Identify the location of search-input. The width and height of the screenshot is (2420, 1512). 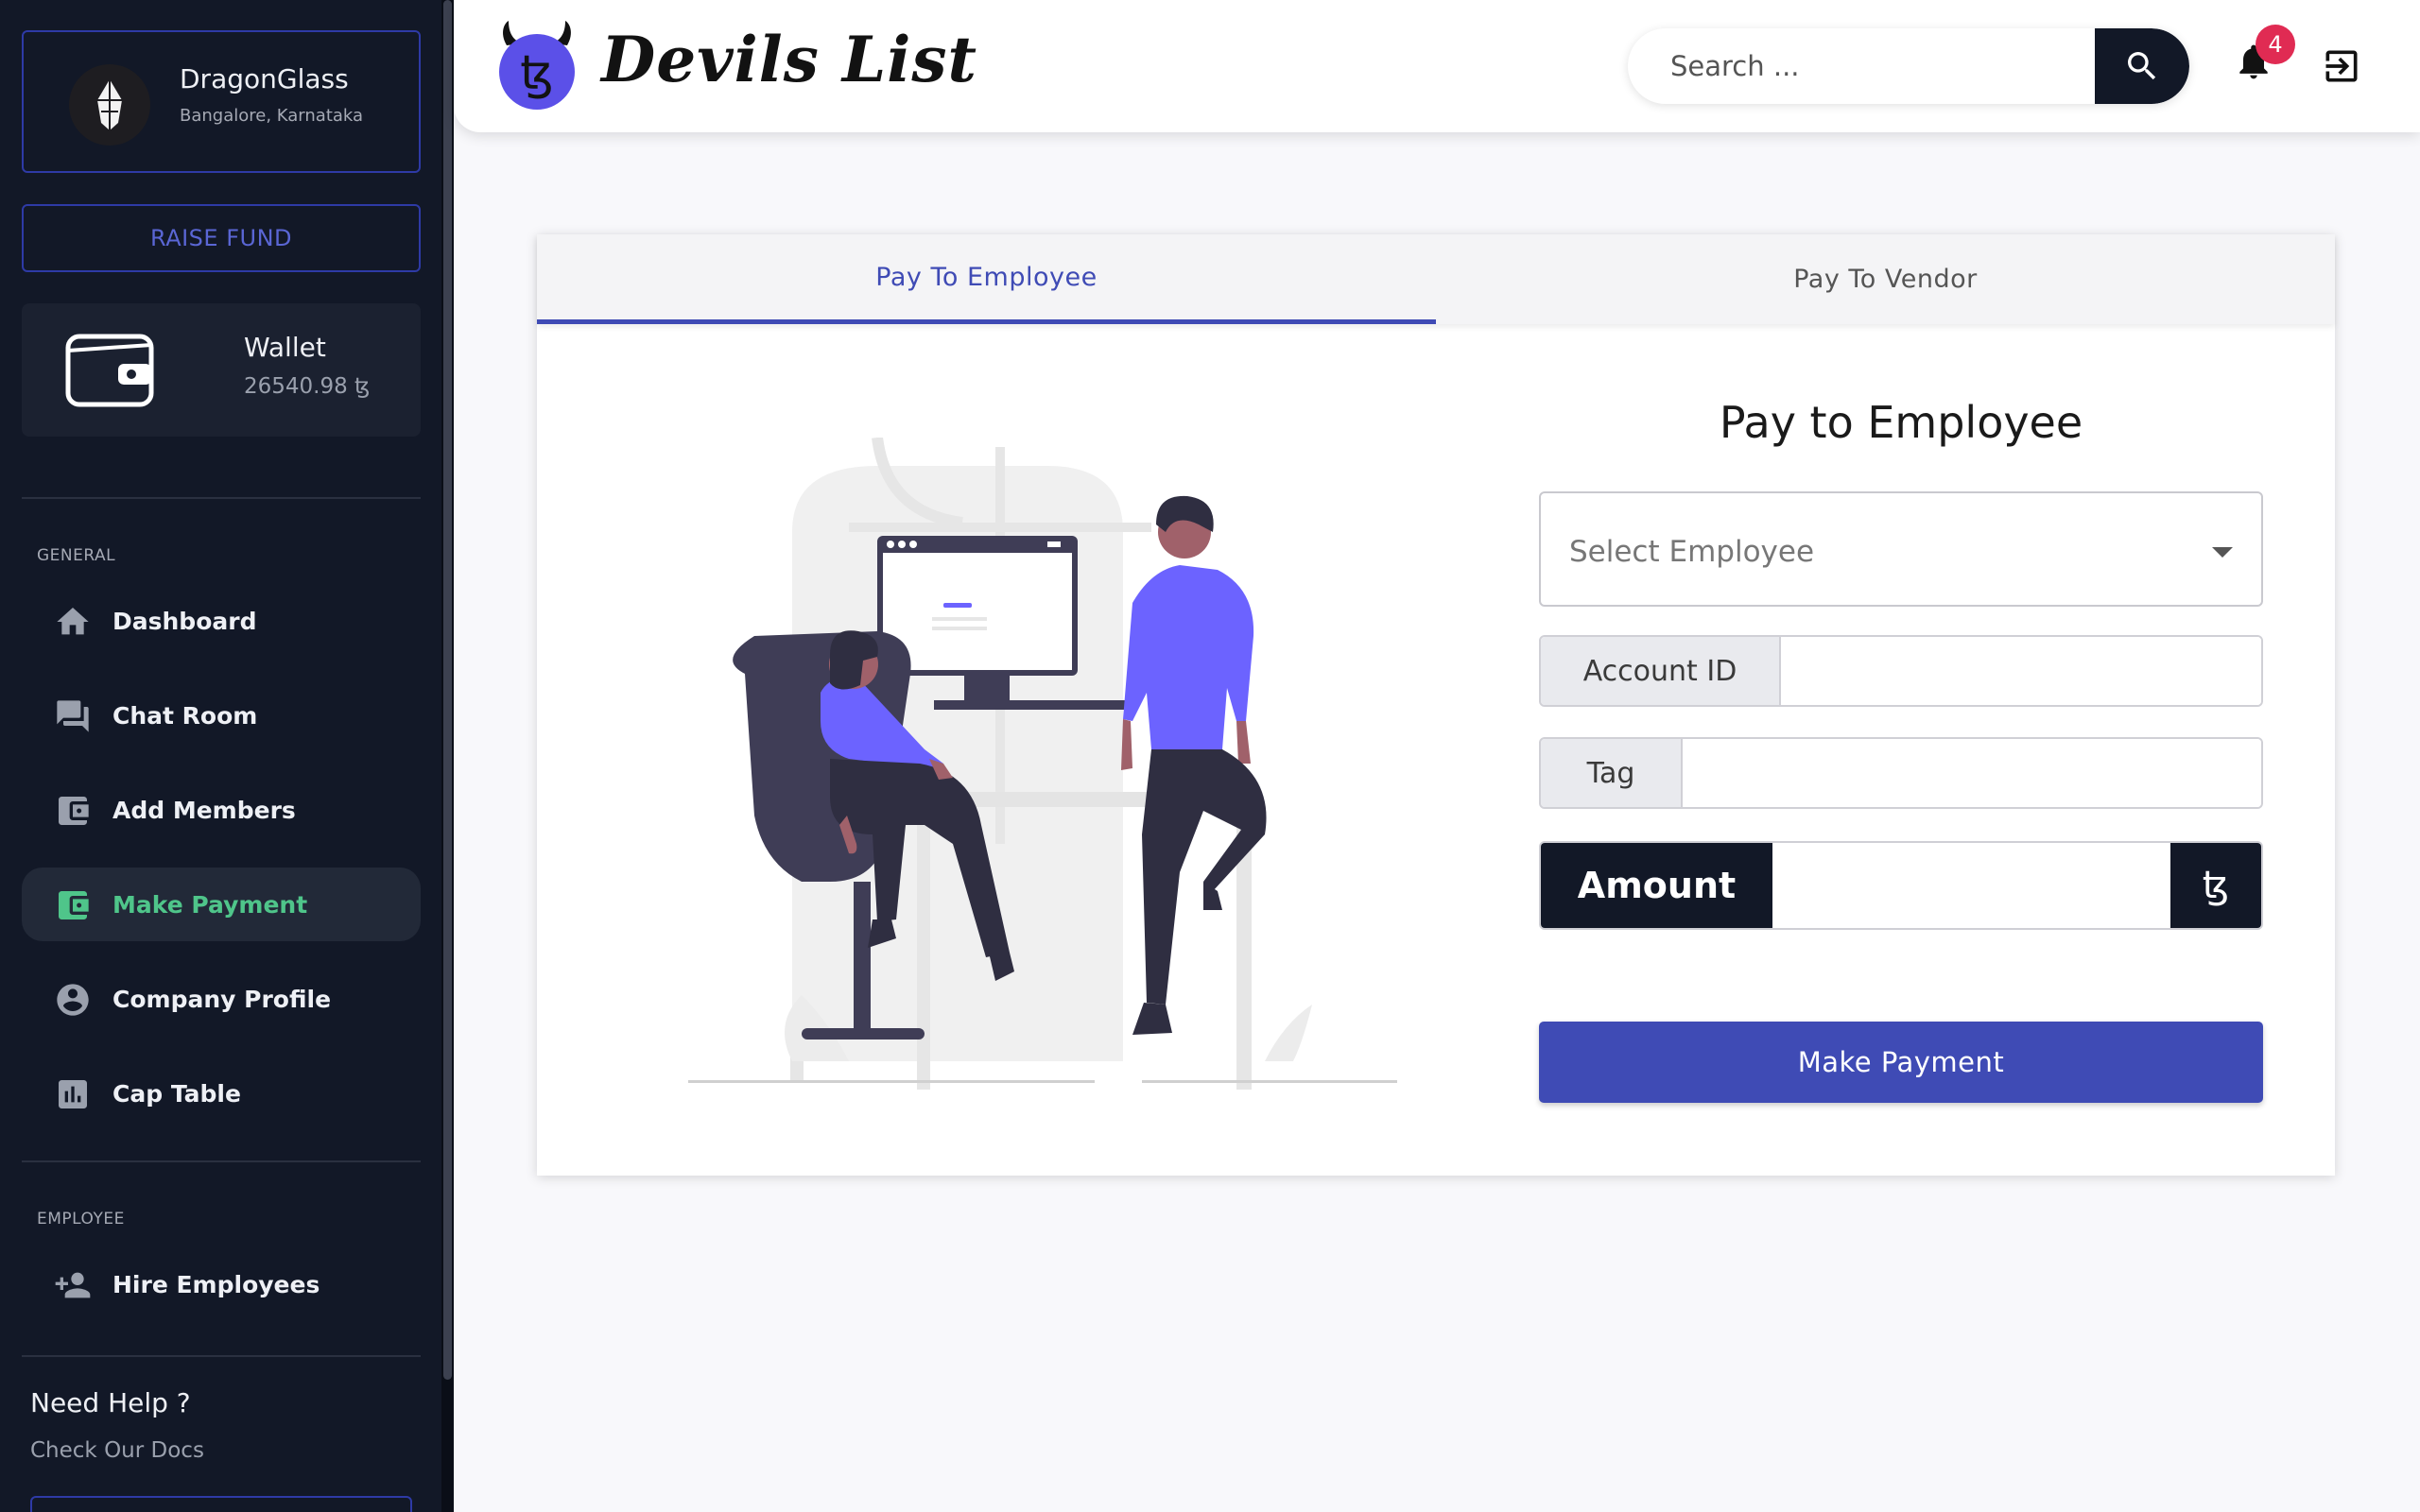
(1861, 66).